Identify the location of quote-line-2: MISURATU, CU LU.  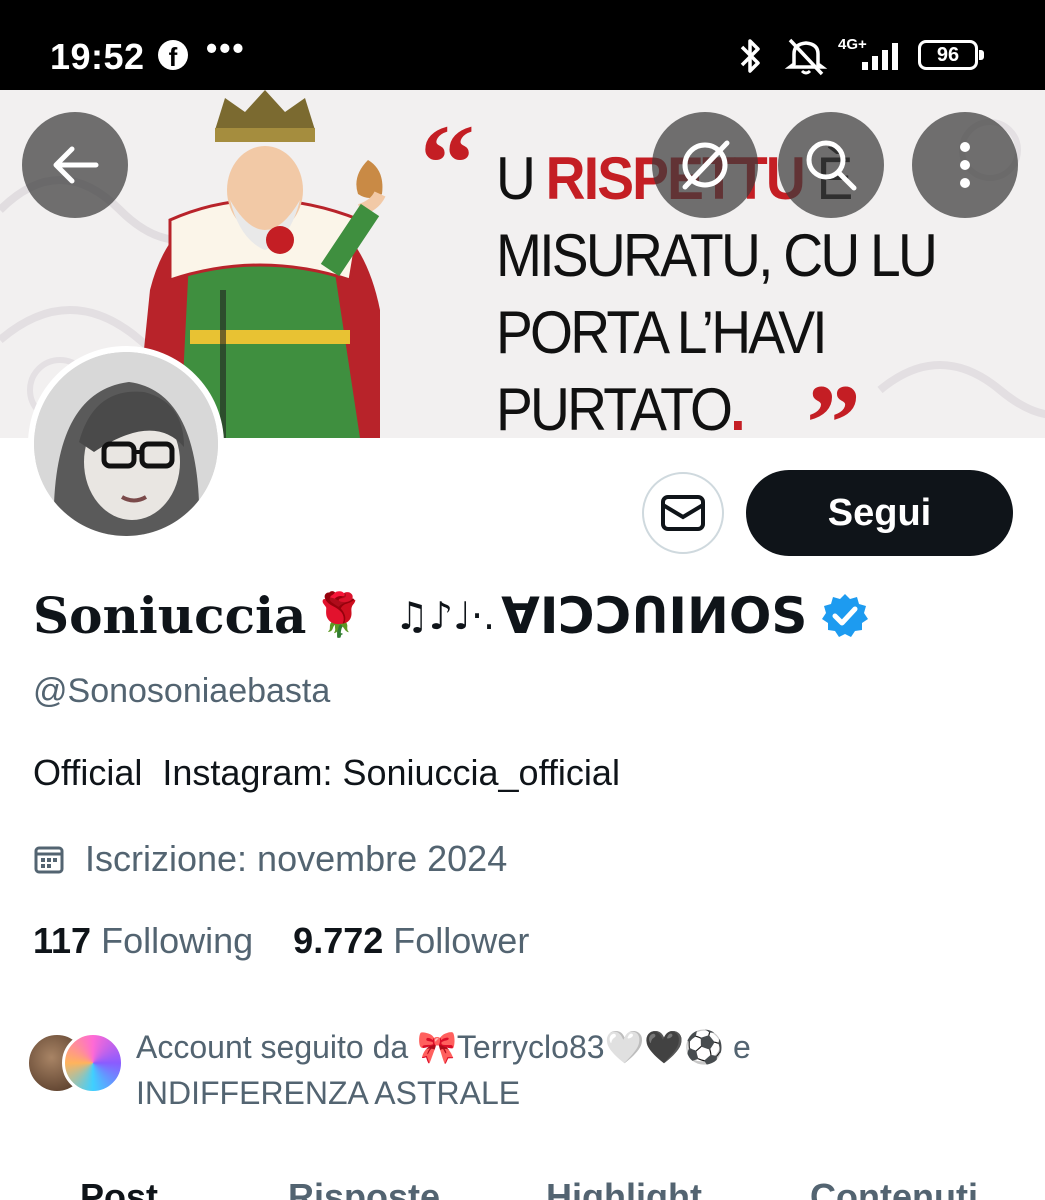
(717, 255).